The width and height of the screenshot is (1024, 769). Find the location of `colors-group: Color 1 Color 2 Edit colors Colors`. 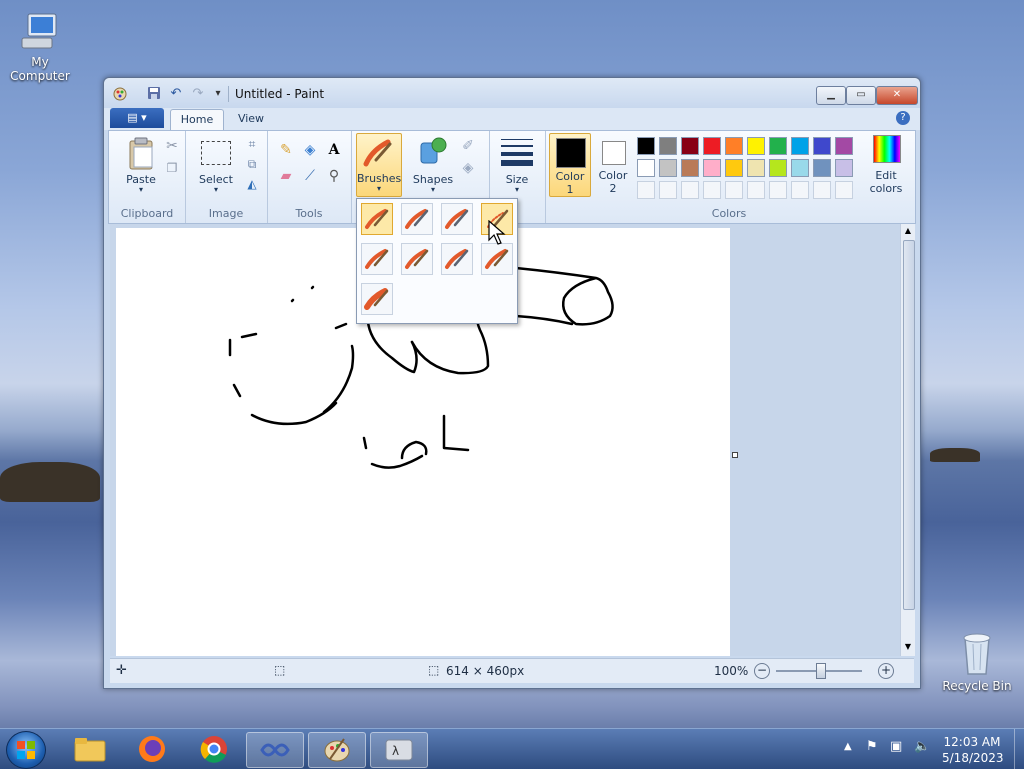

colors-group: Color 1 Color 2 Edit colors Colors is located at coordinates (729, 177).